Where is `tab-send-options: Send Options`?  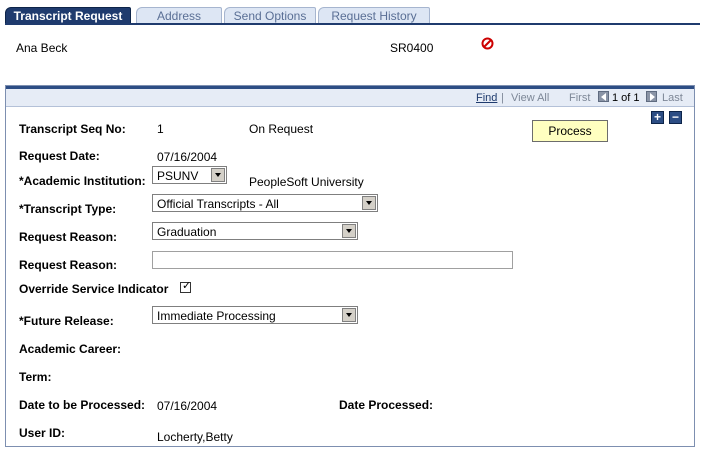 tab-send-options: Send Options is located at coordinates (270, 15).